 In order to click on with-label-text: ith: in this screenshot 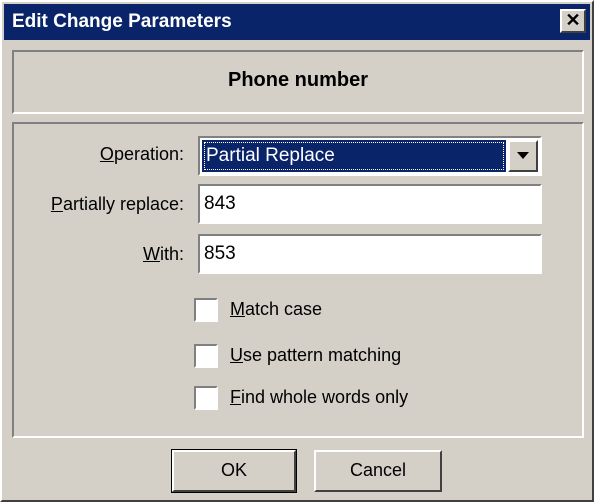, I will do `click(171, 254)`.